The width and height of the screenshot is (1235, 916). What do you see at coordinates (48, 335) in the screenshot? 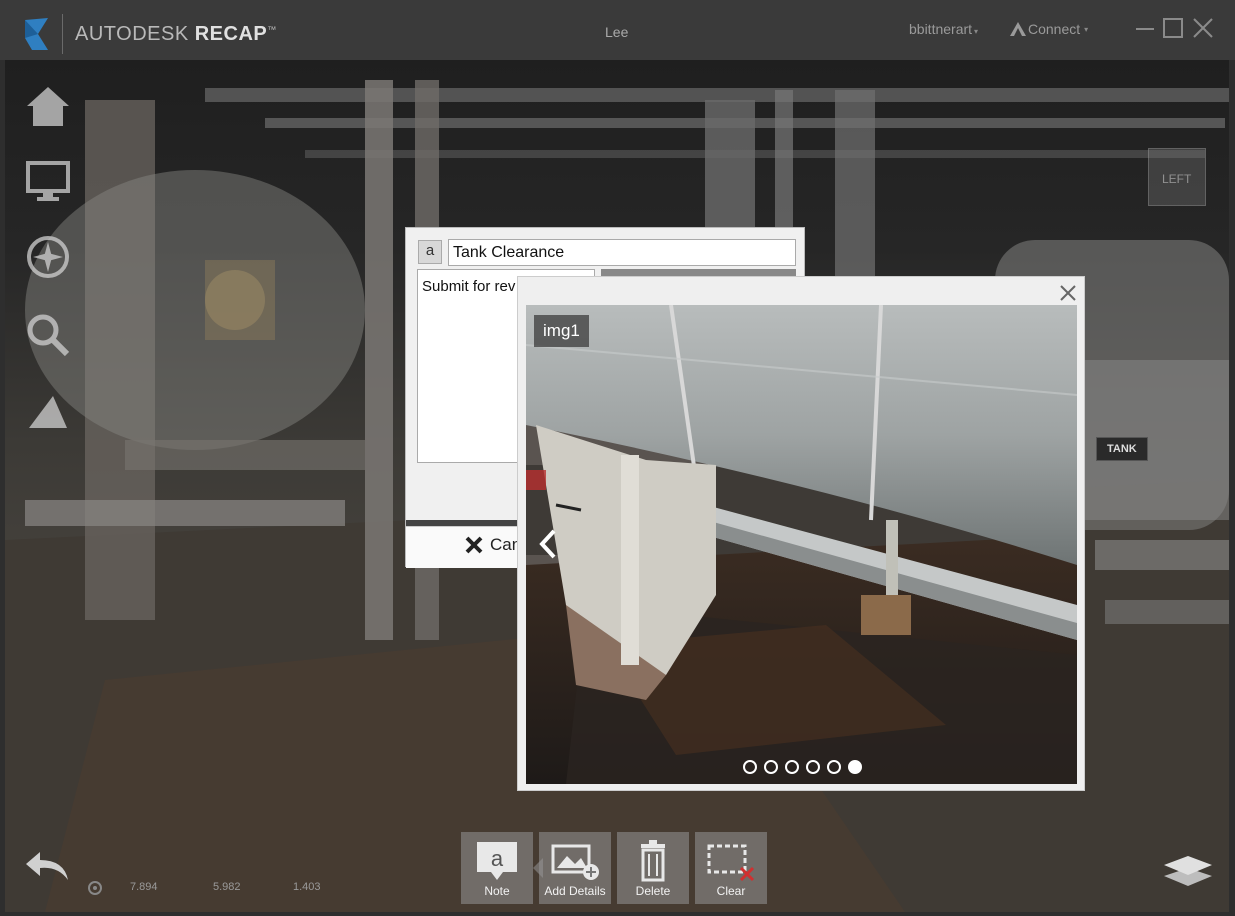
I see `search-icon` at bounding box center [48, 335].